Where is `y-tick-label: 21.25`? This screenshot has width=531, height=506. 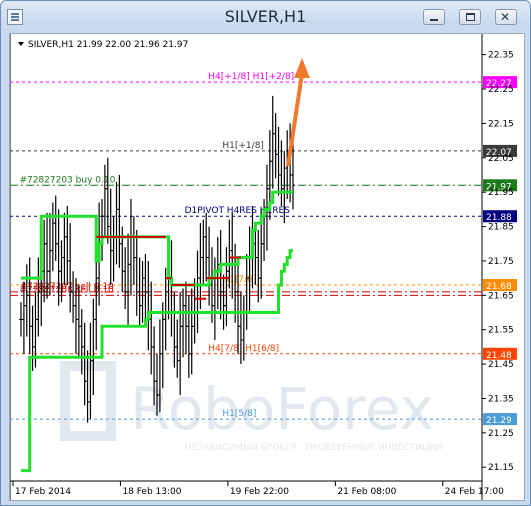 y-tick-label: 21.25 is located at coordinates (501, 434).